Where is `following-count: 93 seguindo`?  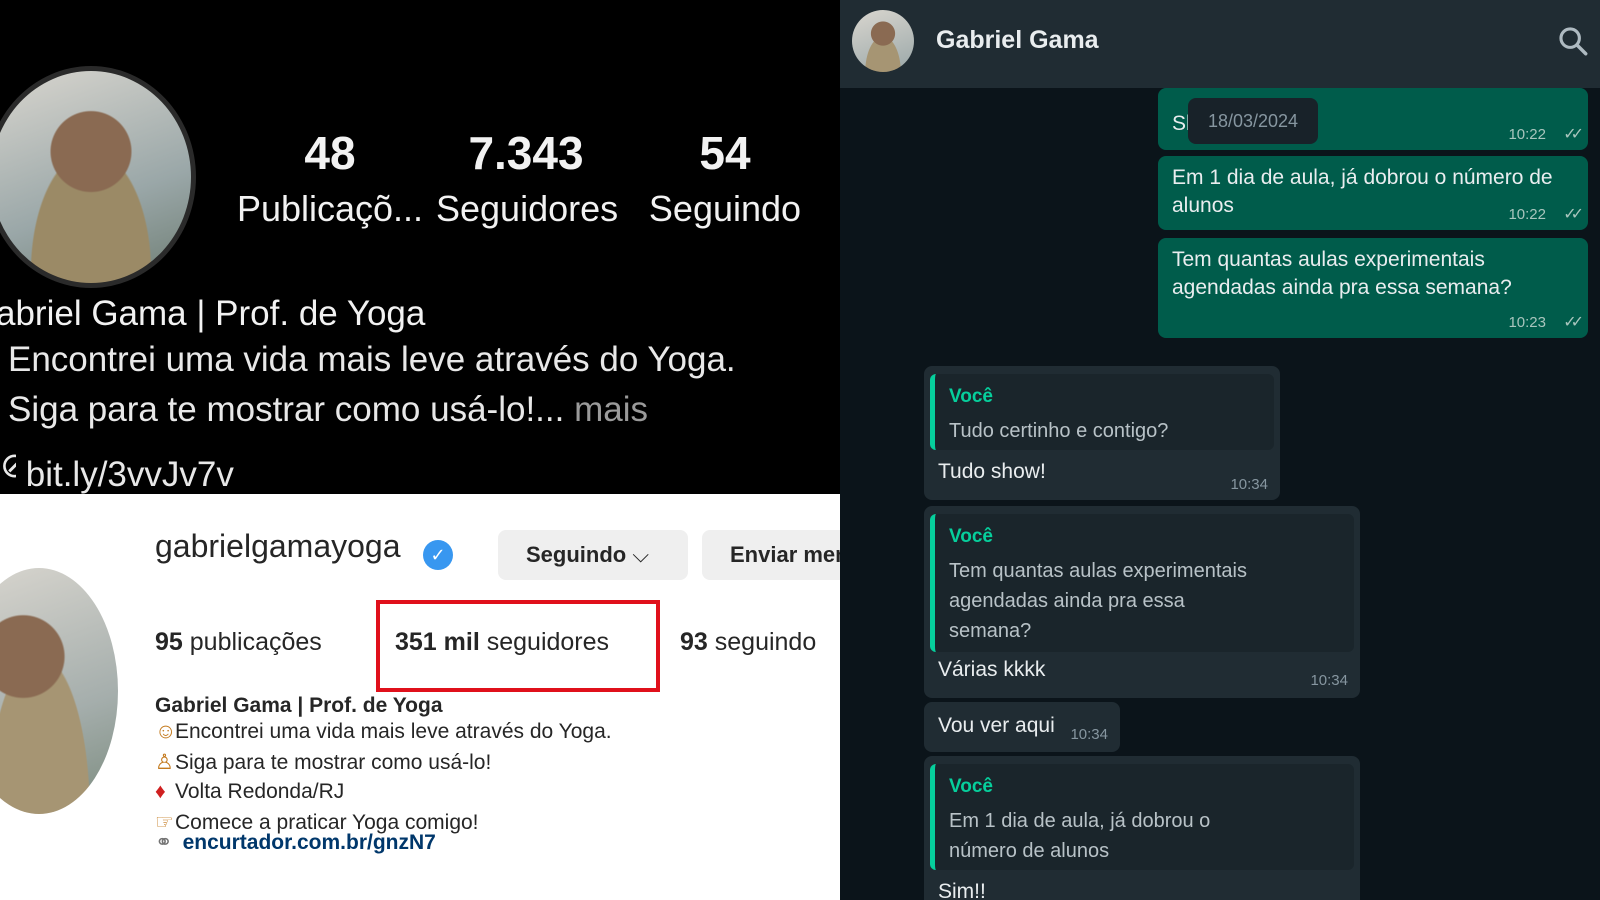
following-count: 93 seguindo is located at coordinates (748, 642).